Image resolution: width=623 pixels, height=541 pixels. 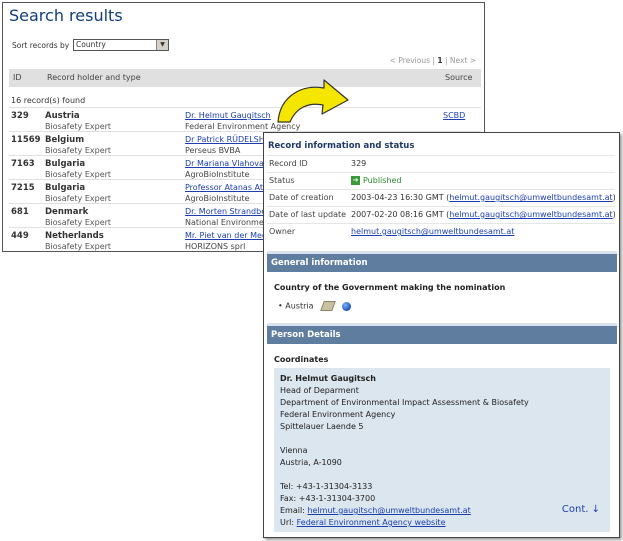 I want to click on contact-line: Federal Environment Agency, so click(x=338, y=414).